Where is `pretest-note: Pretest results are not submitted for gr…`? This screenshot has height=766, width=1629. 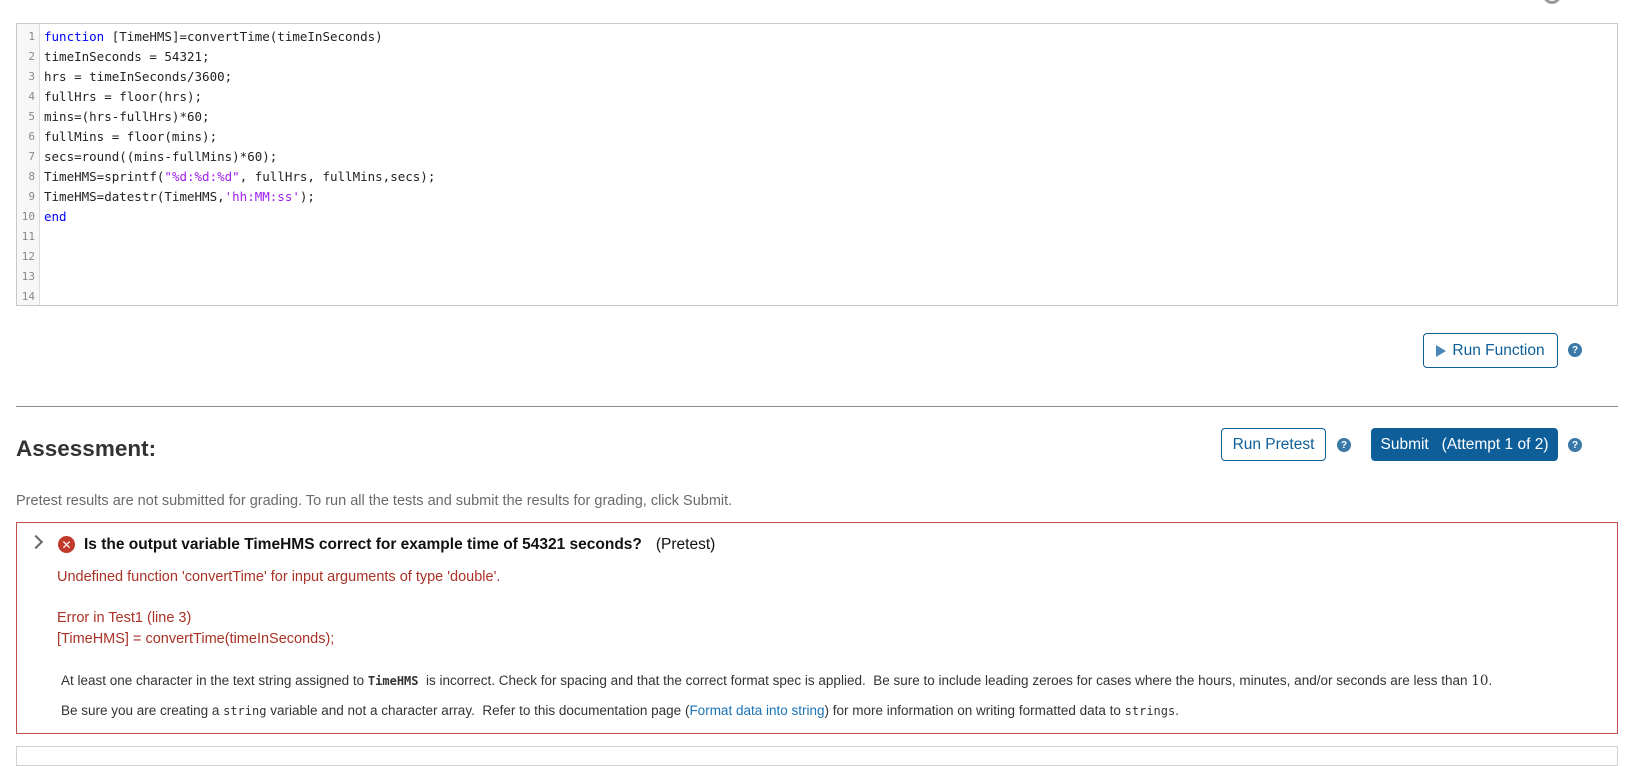 pretest-note: Pretest results are not submitted for gr… is located at coordinates (374, 501).